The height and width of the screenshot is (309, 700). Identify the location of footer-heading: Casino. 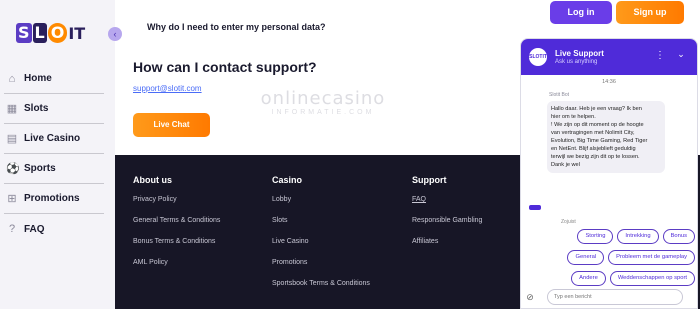
(287, 180).